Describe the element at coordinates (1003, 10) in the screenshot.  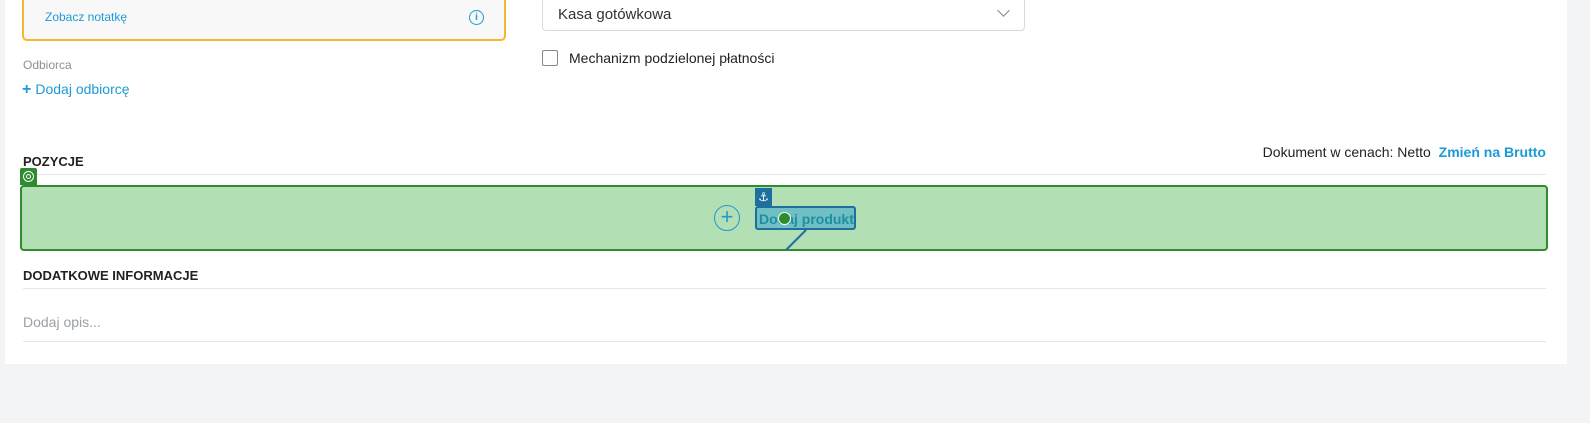
I see `chevron-down-icon` at that location.